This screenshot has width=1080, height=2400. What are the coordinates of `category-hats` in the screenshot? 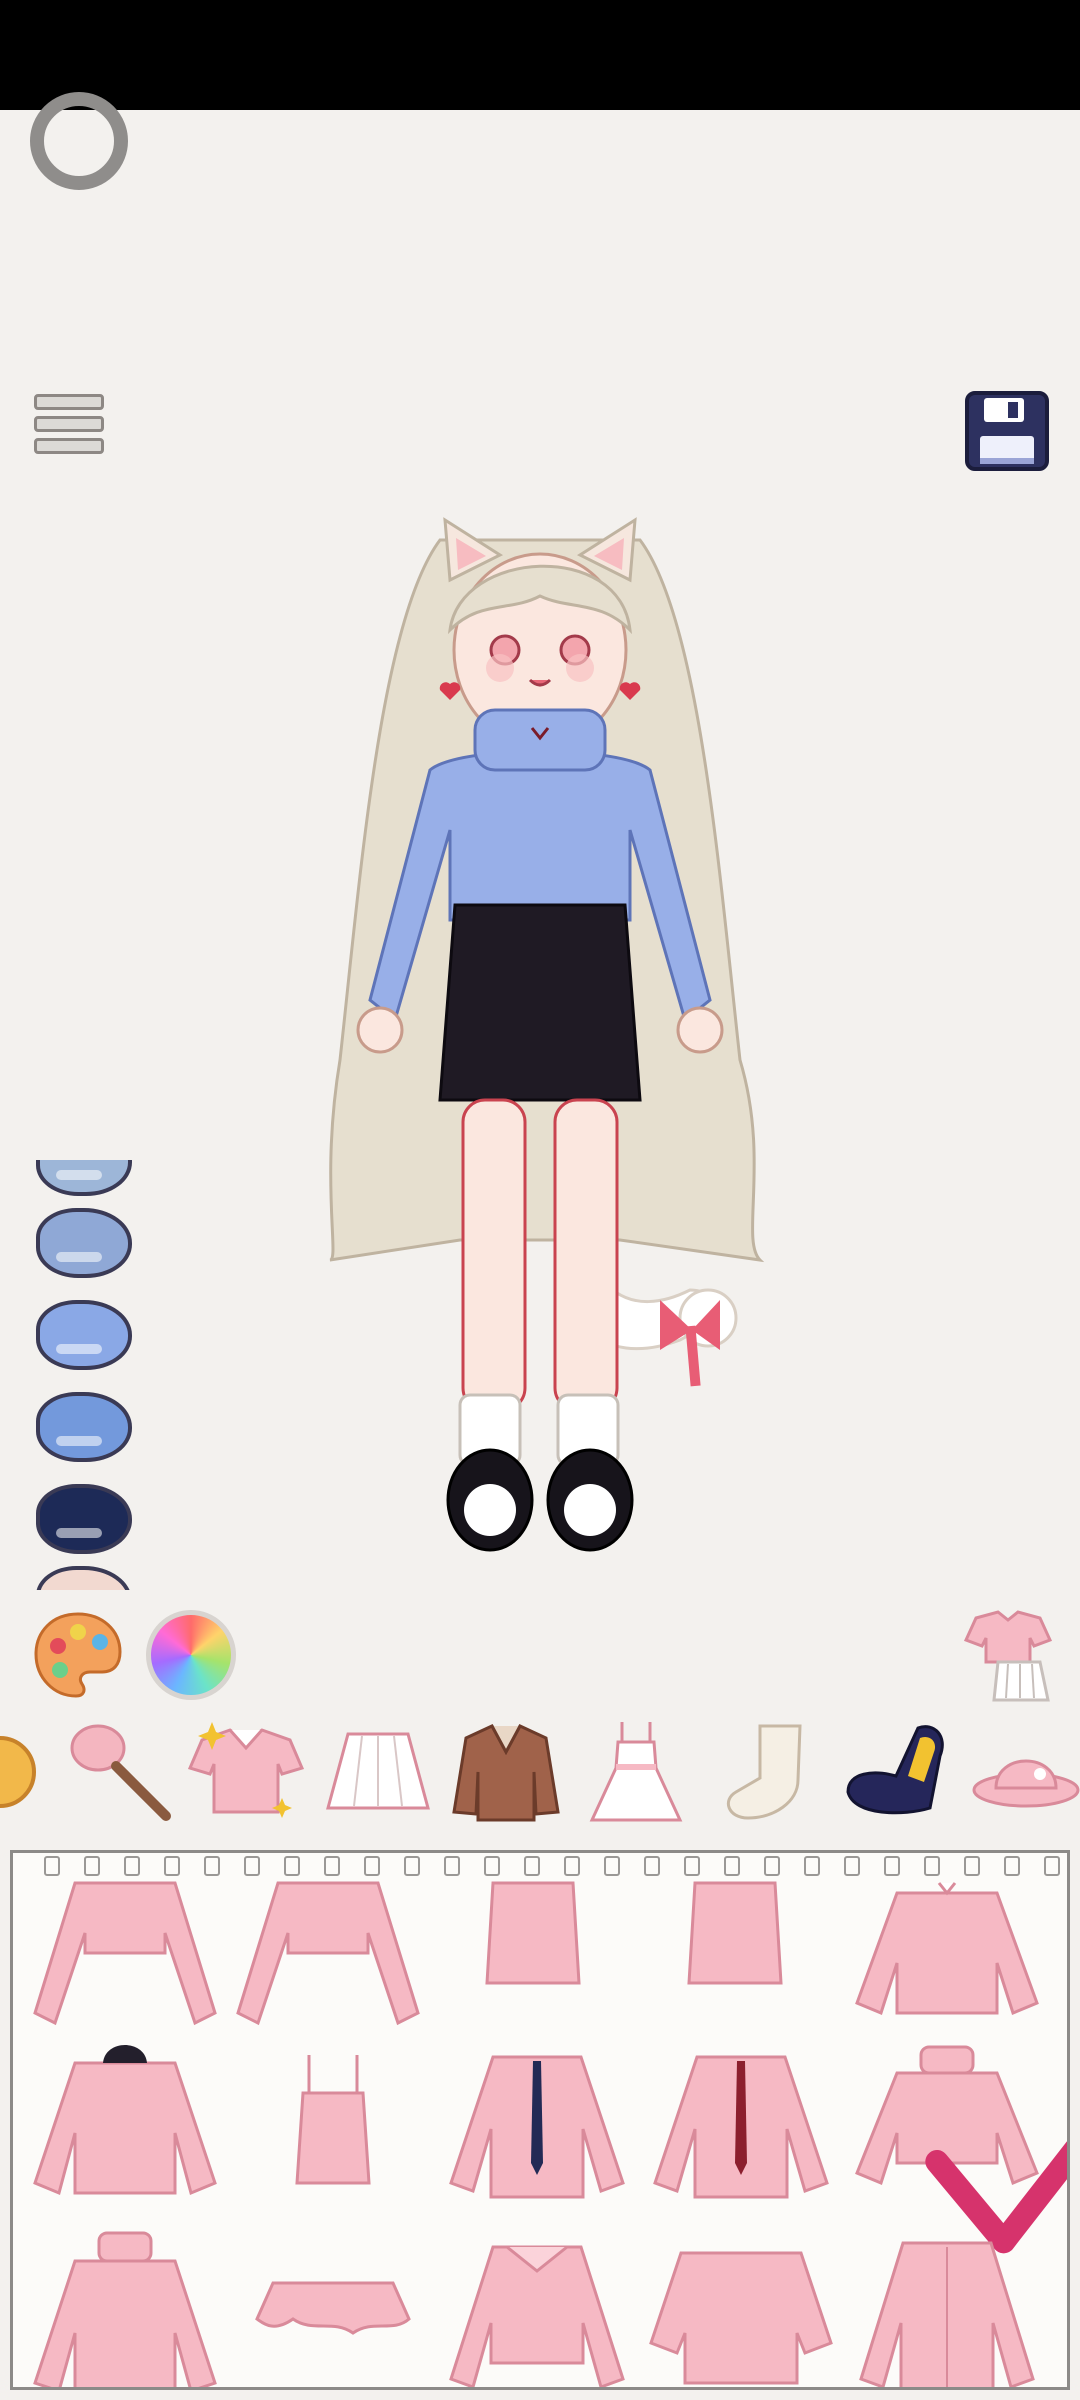 It's located at (1023, 1772).